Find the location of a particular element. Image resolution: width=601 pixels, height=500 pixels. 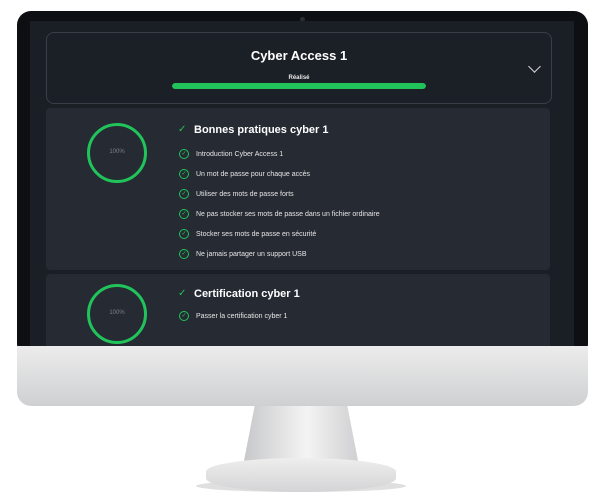

lesson-label: Introduction Cyber Access 1 is located at coordinates (240, 154).